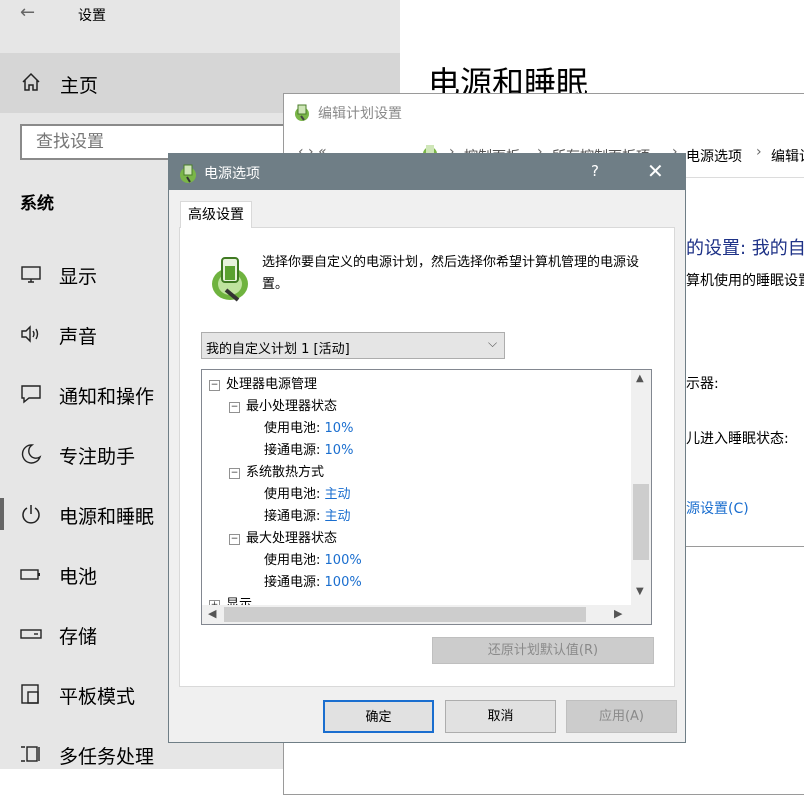  What do you see at coordinates (378, 716) in the screenshot?
I see `ok-button: 确定` at bounding box center [378, 716].